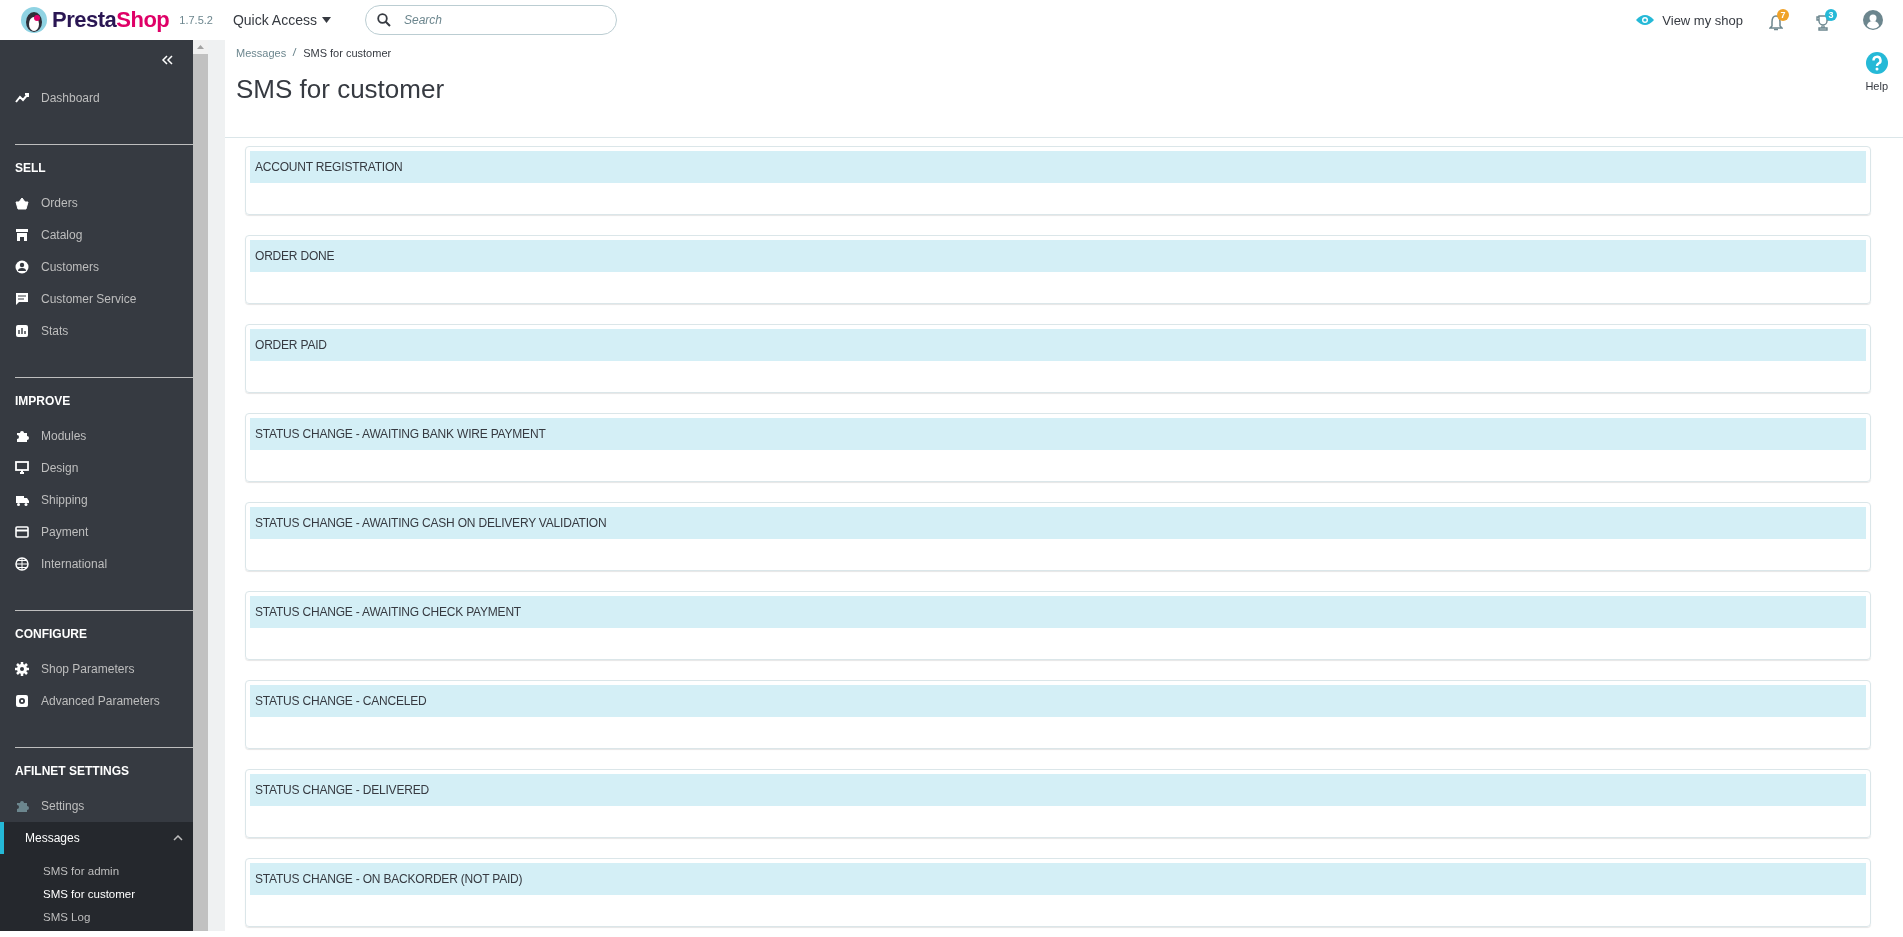 The image size is (1903, 937). I want to click on menu-item: Modules, so click(96, 436).